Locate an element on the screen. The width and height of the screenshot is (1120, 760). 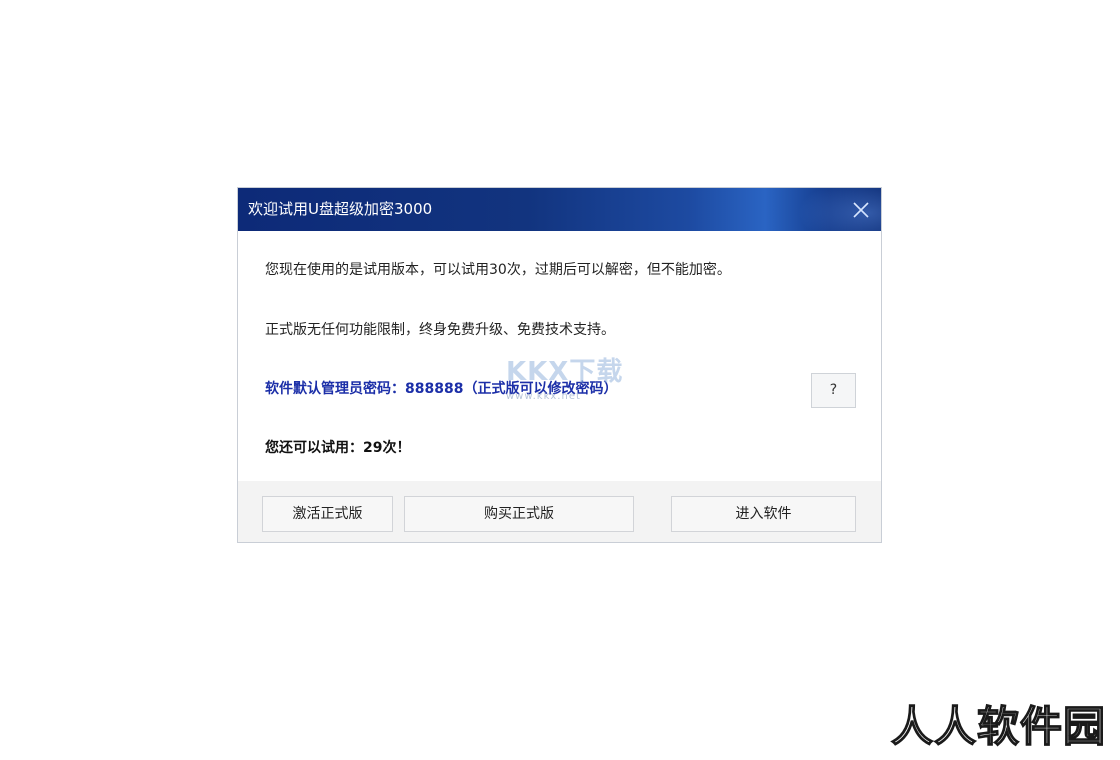
remaining-trials-text: 您还可以试用：29次！ is located at coordinates (338, 448).